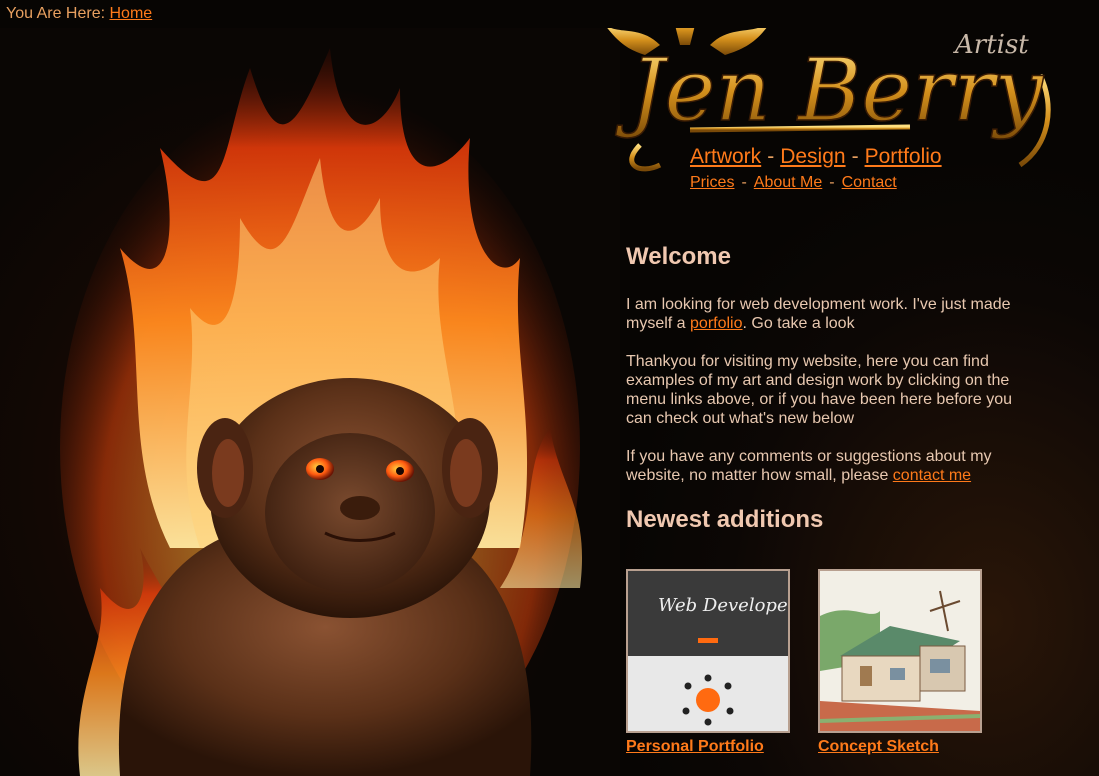  Describe the element at coordinates (708, 747) in the screenshot. I see `personal-portfolio-link: Personal Portfolio` at that location.